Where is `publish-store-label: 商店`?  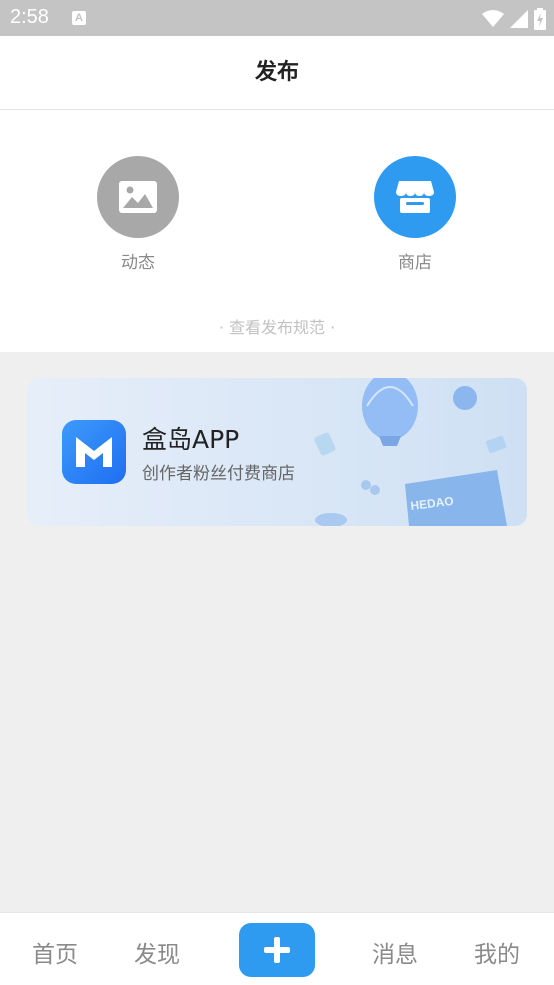 publish-store-label: 商店 is located at coordinates (415, 263).